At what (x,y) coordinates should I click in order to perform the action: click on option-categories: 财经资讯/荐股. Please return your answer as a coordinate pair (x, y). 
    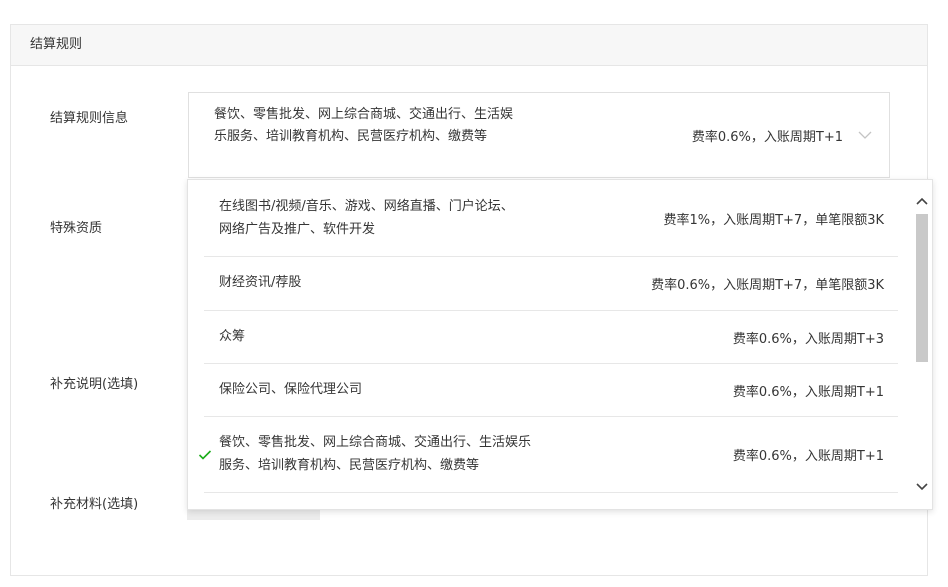
    Looking at the image, I should click on (260, 282).